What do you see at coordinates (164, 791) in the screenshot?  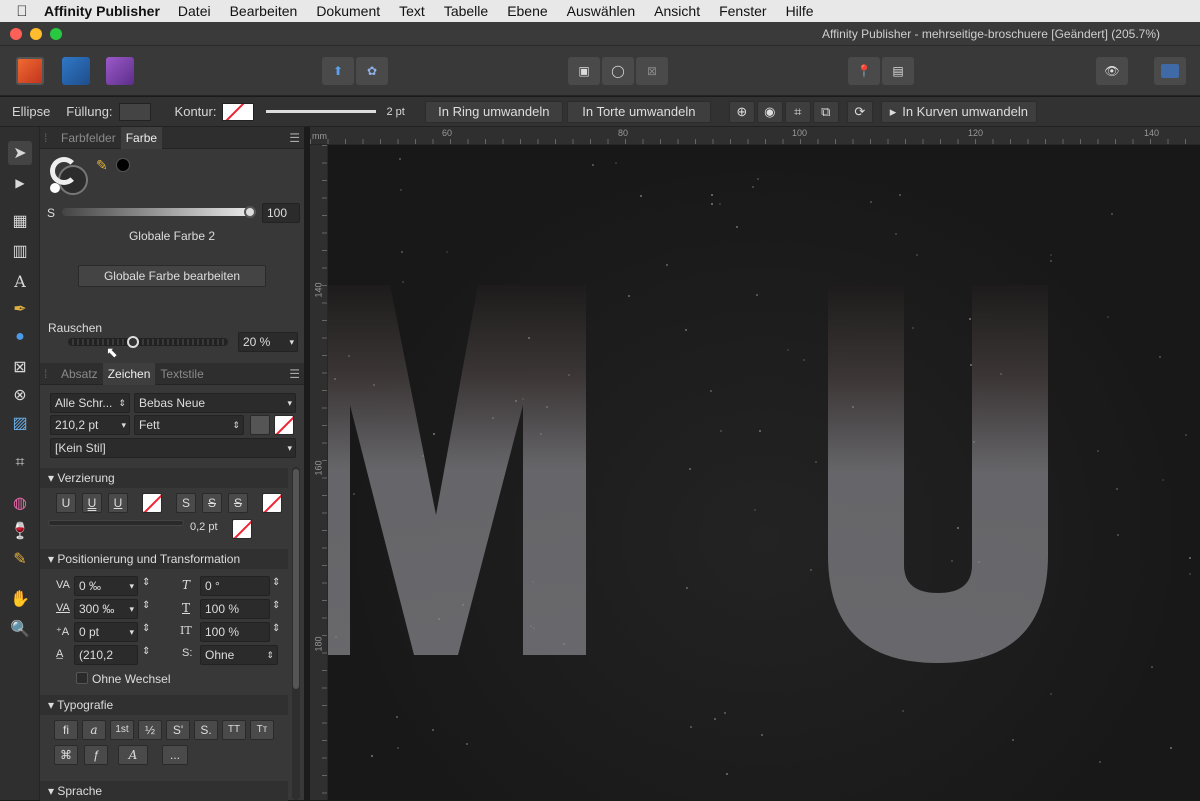 I see `language-section-header: ▾ Sprache` at bounding box center [164, 791].